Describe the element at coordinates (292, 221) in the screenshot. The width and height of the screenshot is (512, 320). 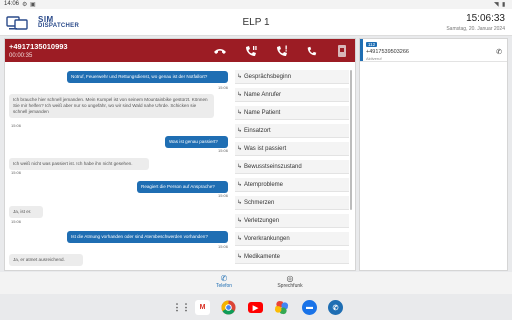
I see `question-item: ↳ Verletzungen` at that location.